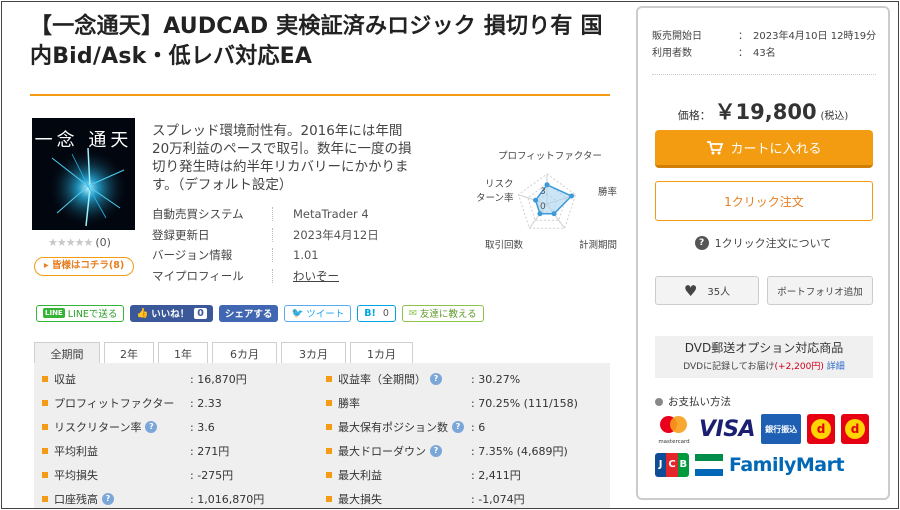 Image resolution: width=900 pixels, height=510 pixels. I want to click on bullet-icon, so click(659, 401).